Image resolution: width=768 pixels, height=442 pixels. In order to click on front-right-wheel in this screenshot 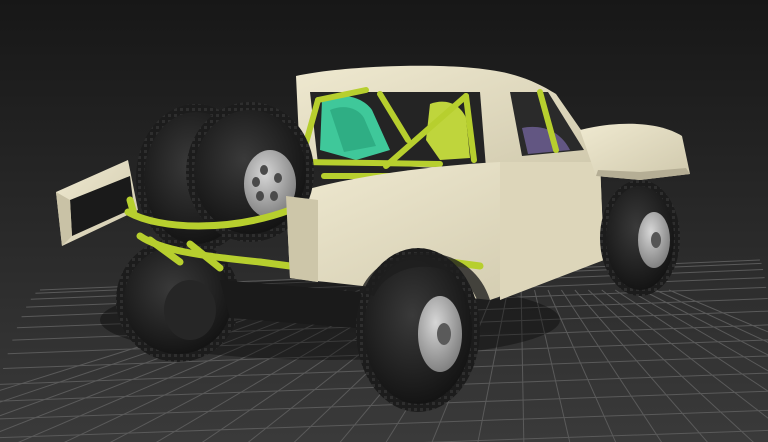, I will do `click(640, 238)`.